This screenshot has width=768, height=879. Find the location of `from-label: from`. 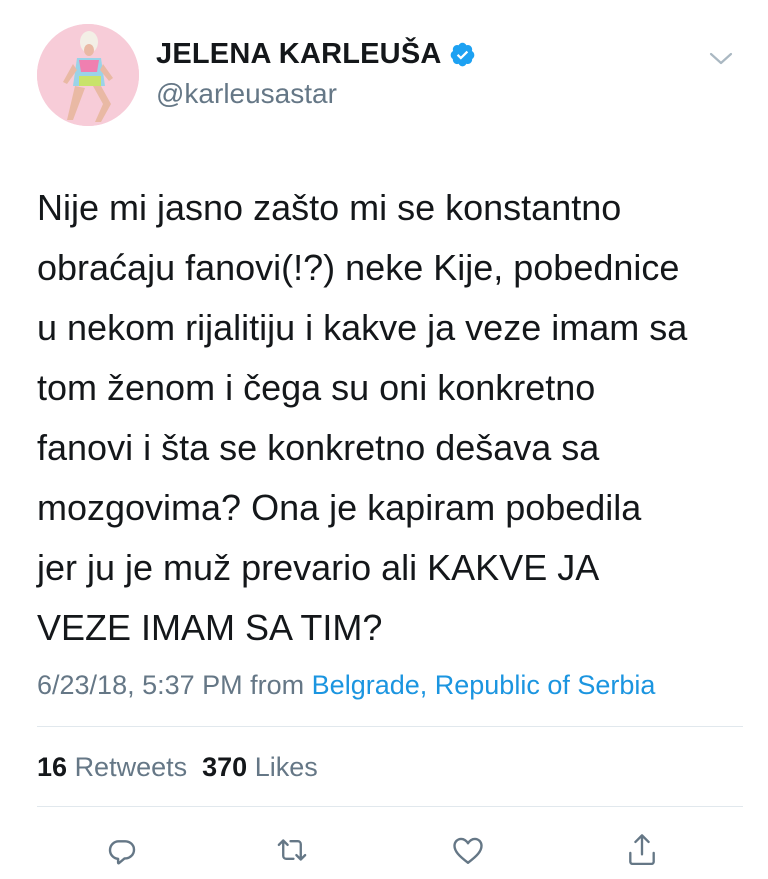

from-label: from is located at coordinates (277, 685).